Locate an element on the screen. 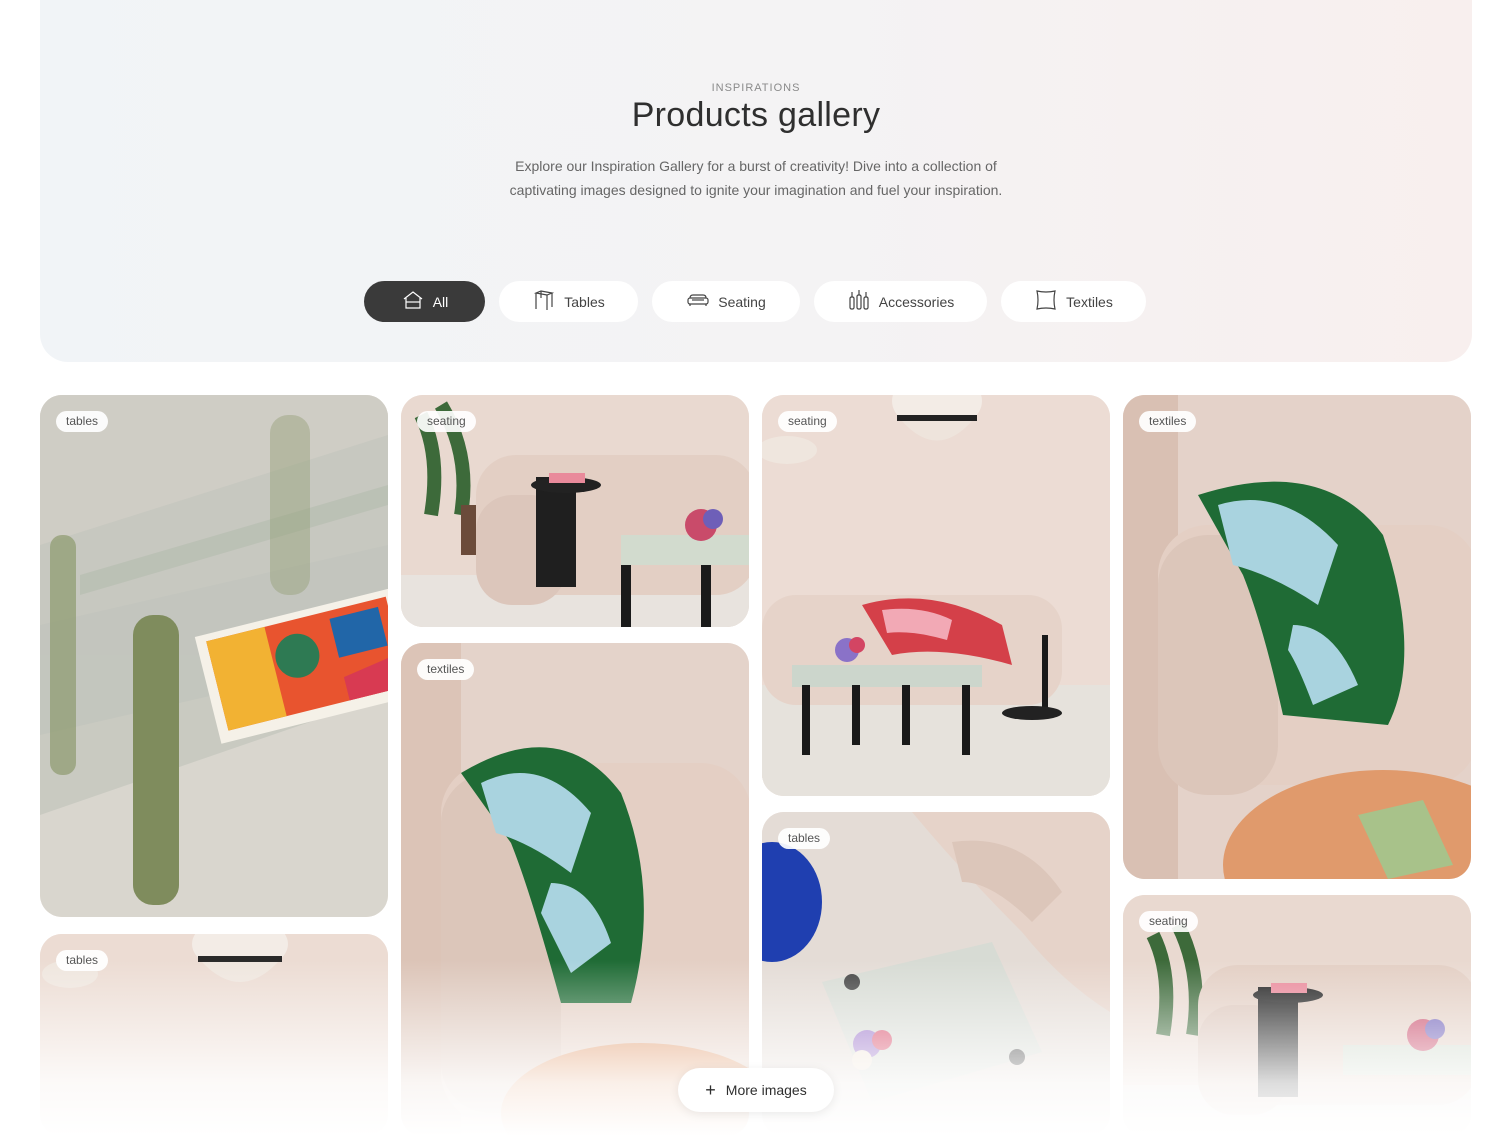 The image size is (1512, 1136). filter-label: Tables is located at coordinates (584, 301).